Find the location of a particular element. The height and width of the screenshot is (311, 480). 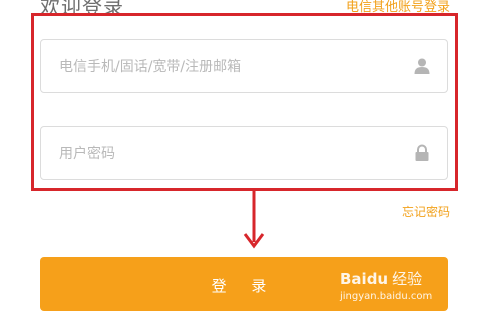

baidu-jingyan-watermark: Baidu 经验 jingyan.baidu.com is located at coordinates (386, 285).